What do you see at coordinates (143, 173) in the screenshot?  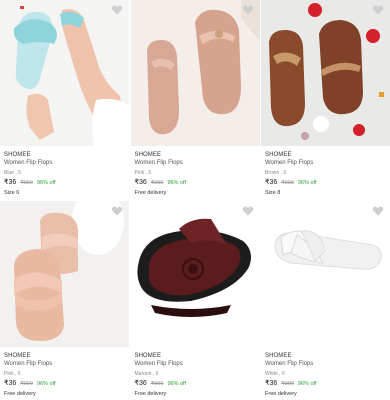 I see `product-variant: Pink , 5` at bounding box center [143, 173].